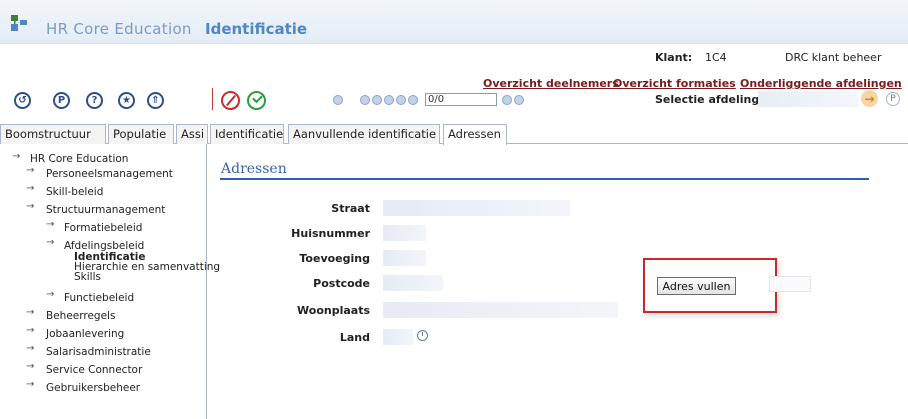 The height and width of the screenshot is (419, 908). Describe the element at coordinates (330, 233) in the screenshot. I see `huisnummer-label: Huisnummer` at that location.